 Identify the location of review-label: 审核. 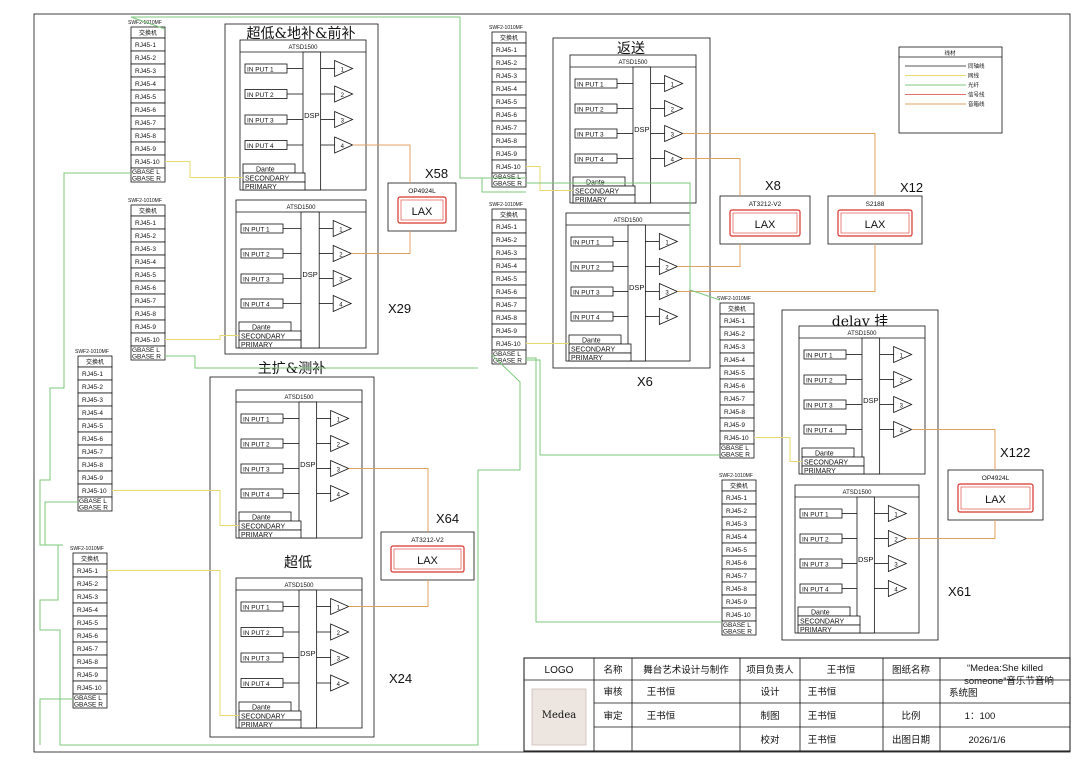
(613, 692).